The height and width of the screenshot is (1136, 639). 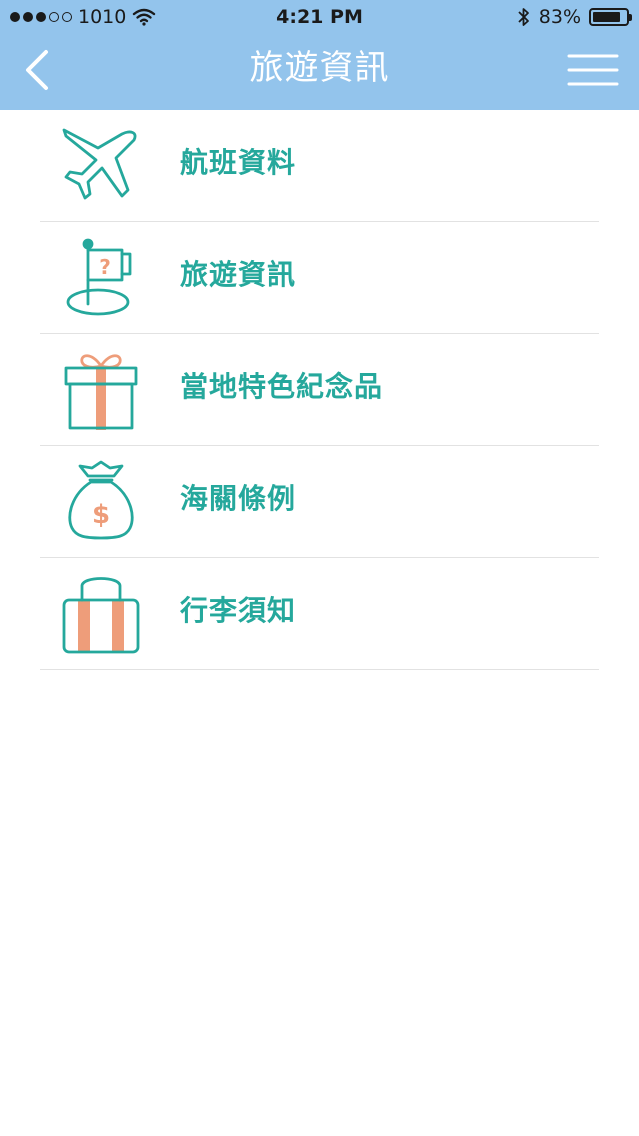 I want to click on menu-button, so click(x=593, y=70).